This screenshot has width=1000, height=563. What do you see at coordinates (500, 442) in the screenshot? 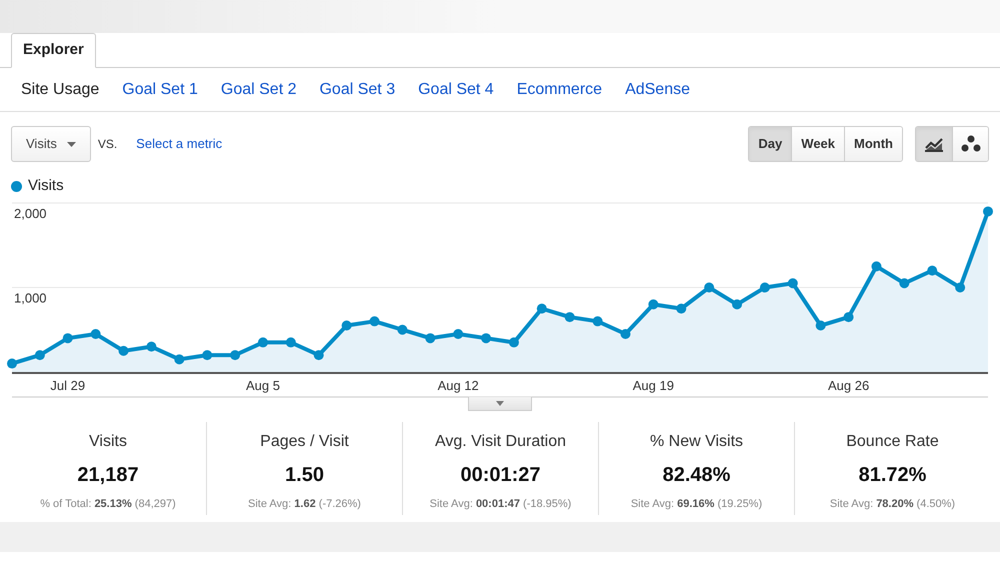
I see `metric-title: Avg. Visit Duration` at bounding box center [500, 442].